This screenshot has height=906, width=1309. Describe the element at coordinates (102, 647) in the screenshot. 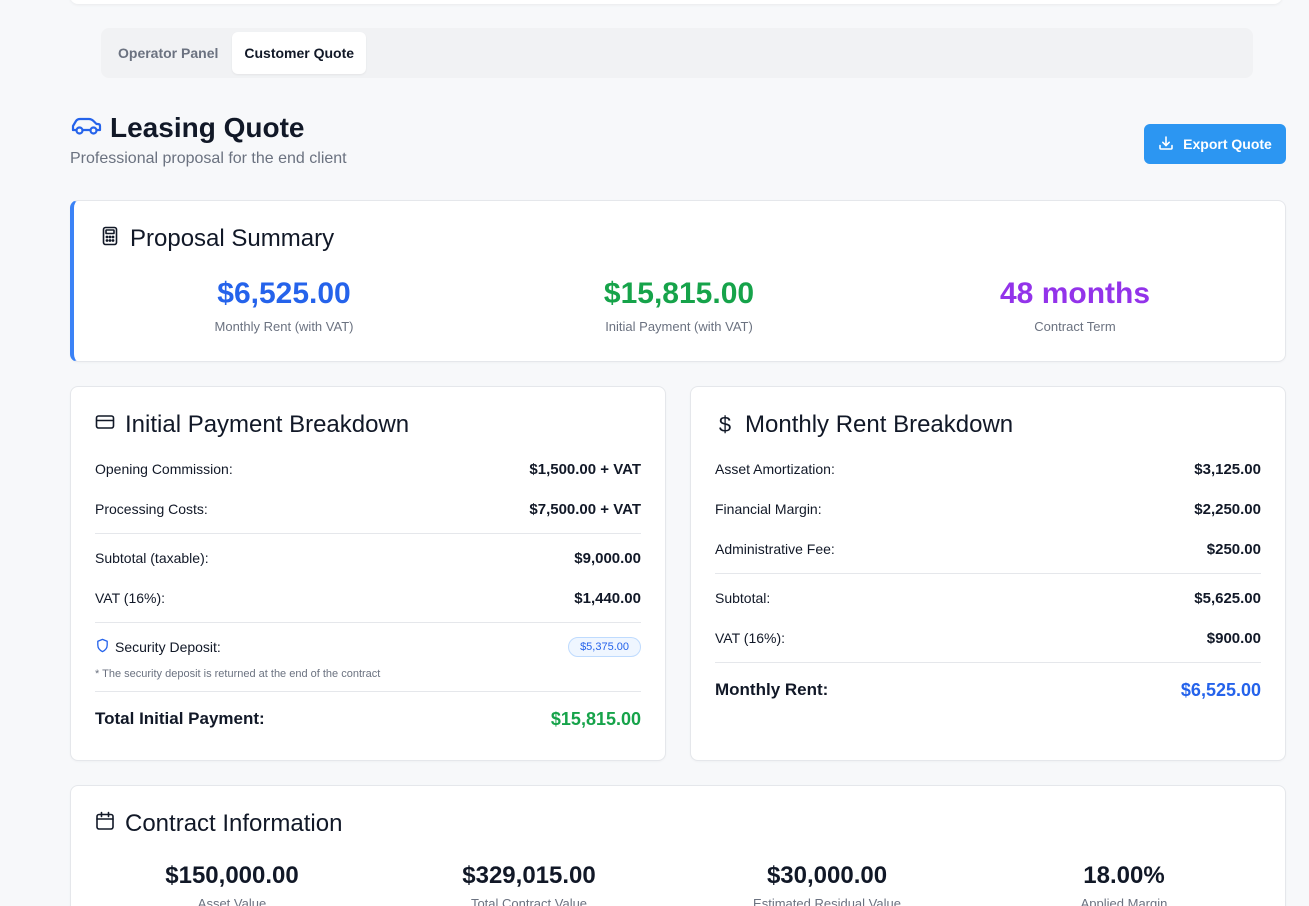

I see `shield-icon` at that location.